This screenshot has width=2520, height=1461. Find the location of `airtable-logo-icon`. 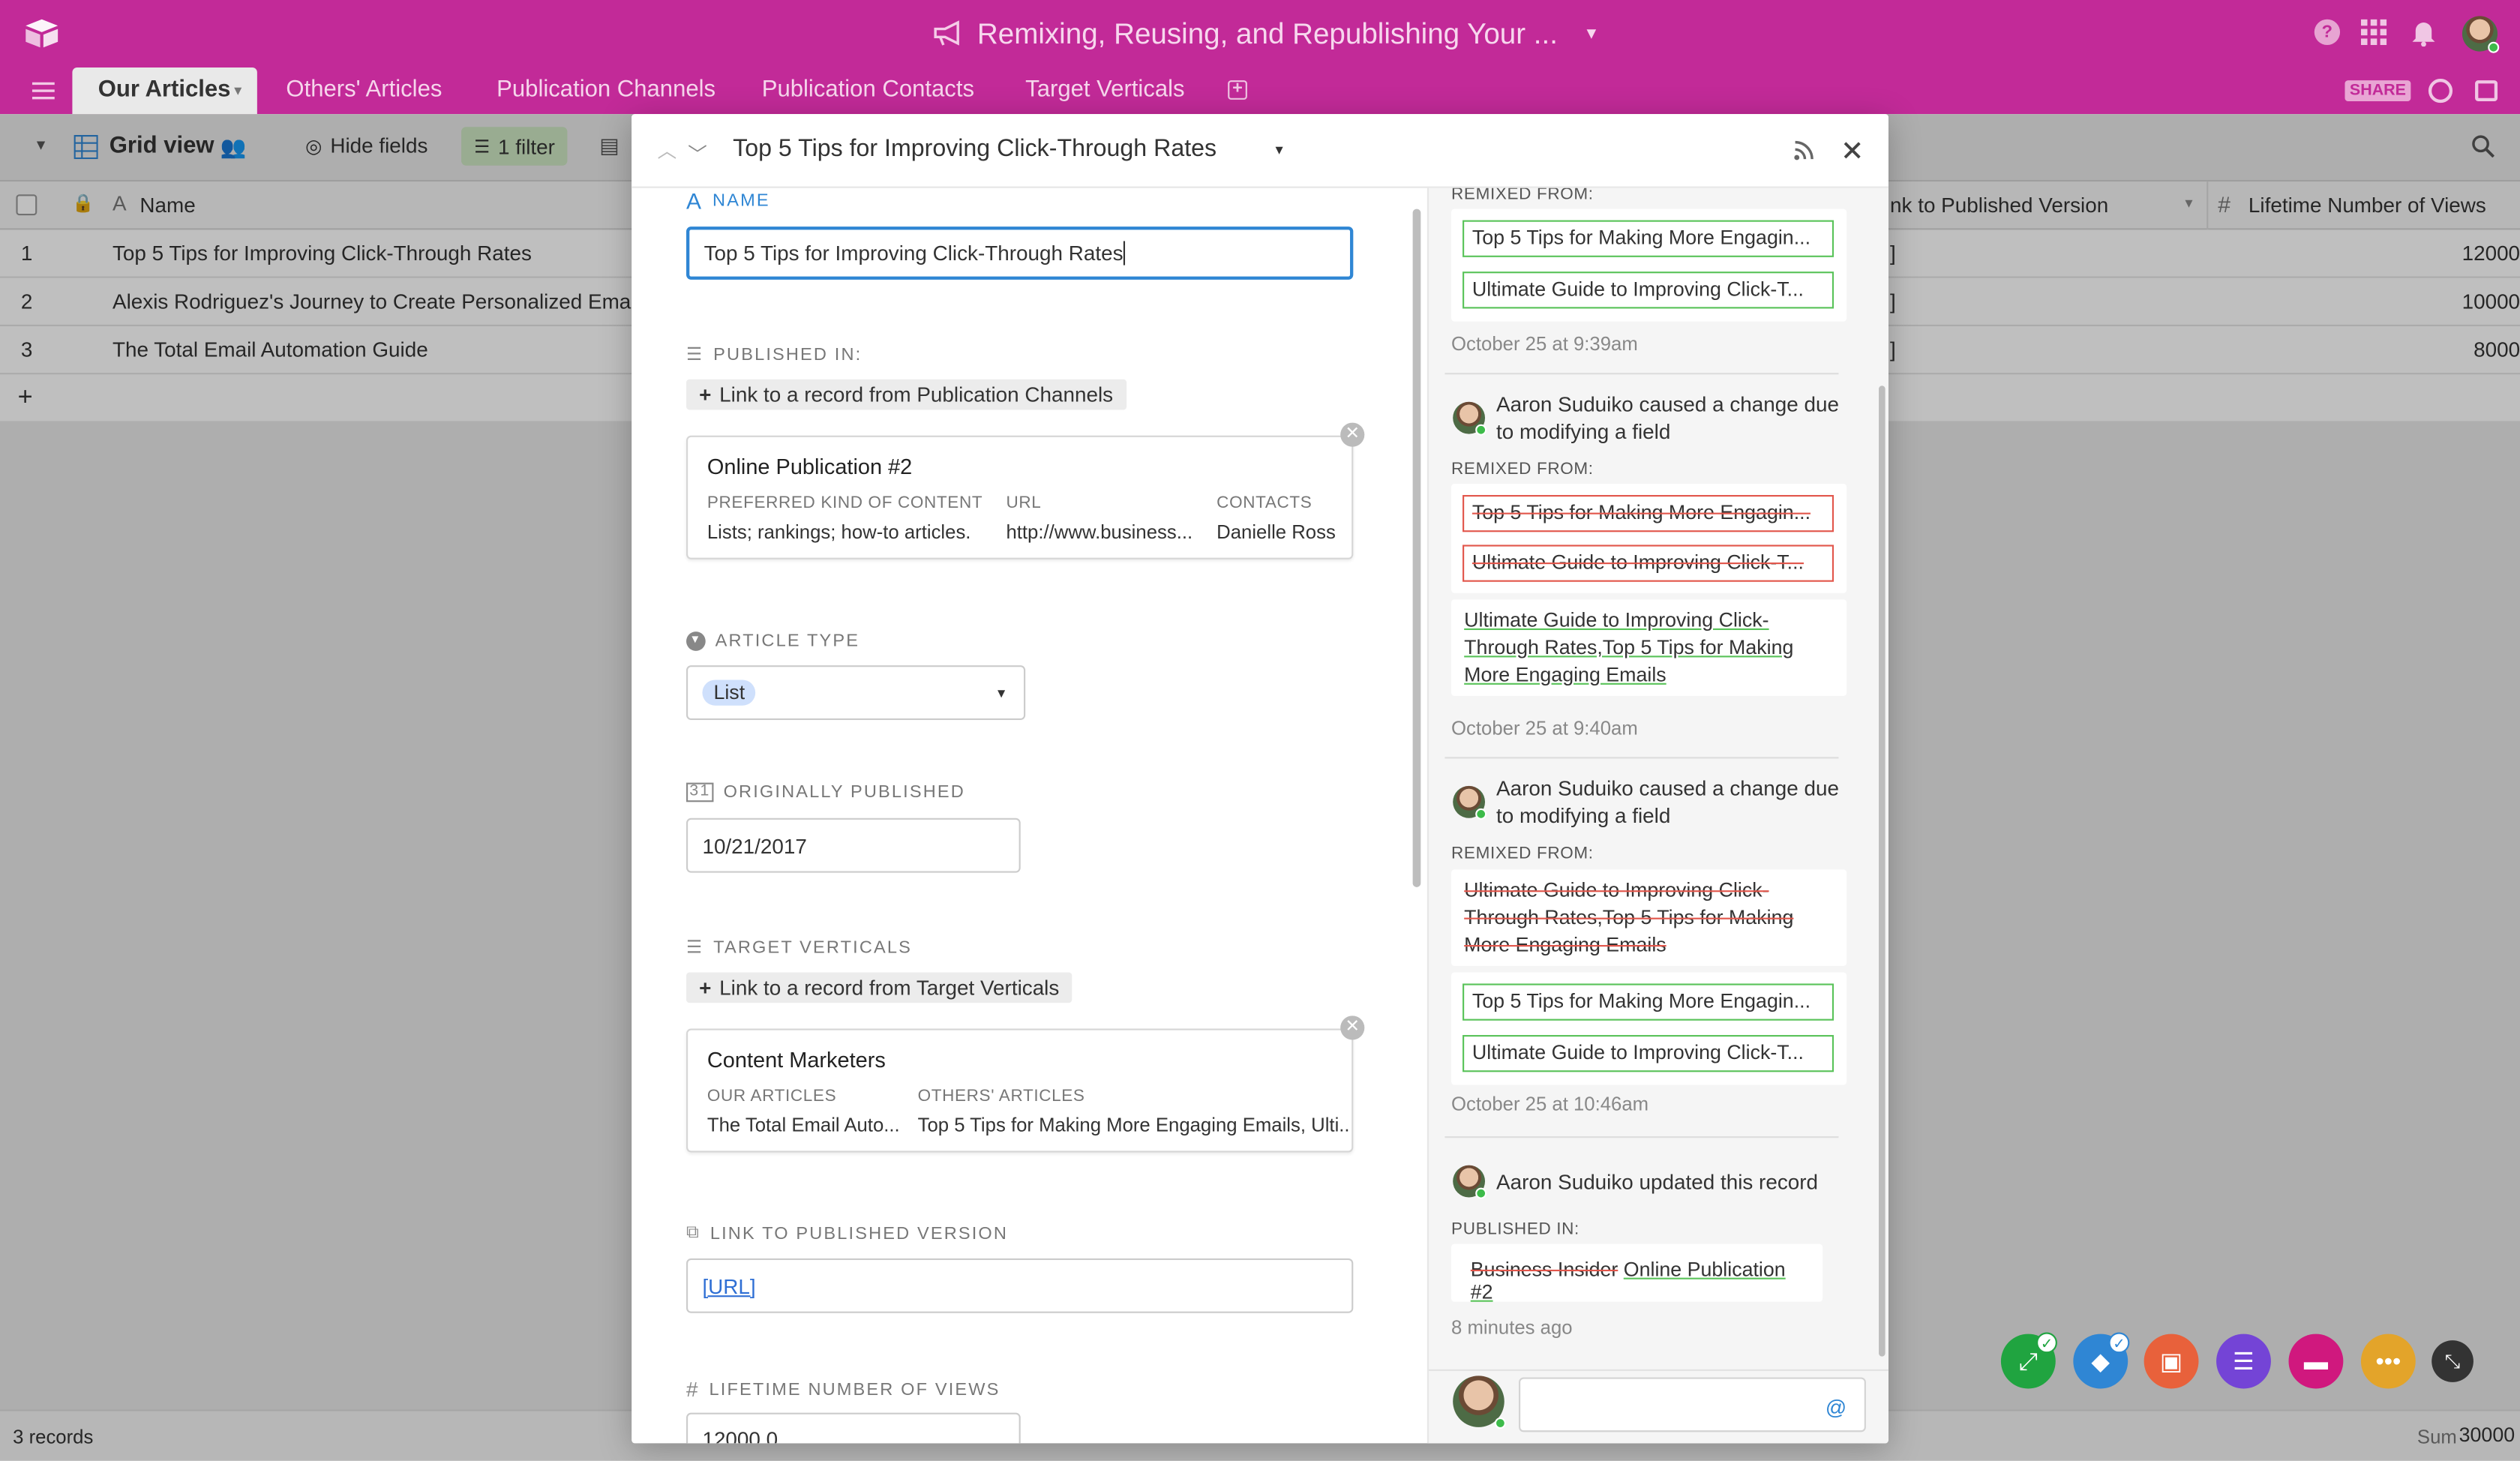

airtable-logo-icon is located at coordinates (41, 33).